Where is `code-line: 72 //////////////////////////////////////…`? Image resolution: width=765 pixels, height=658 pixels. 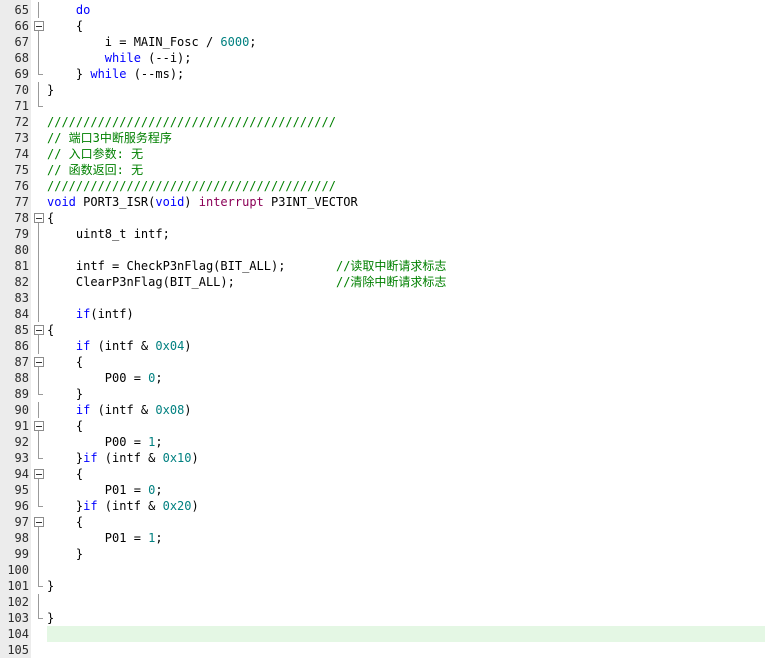
code-line: 72 //////////////////////////////////////… is located at coordinates (382, 122).